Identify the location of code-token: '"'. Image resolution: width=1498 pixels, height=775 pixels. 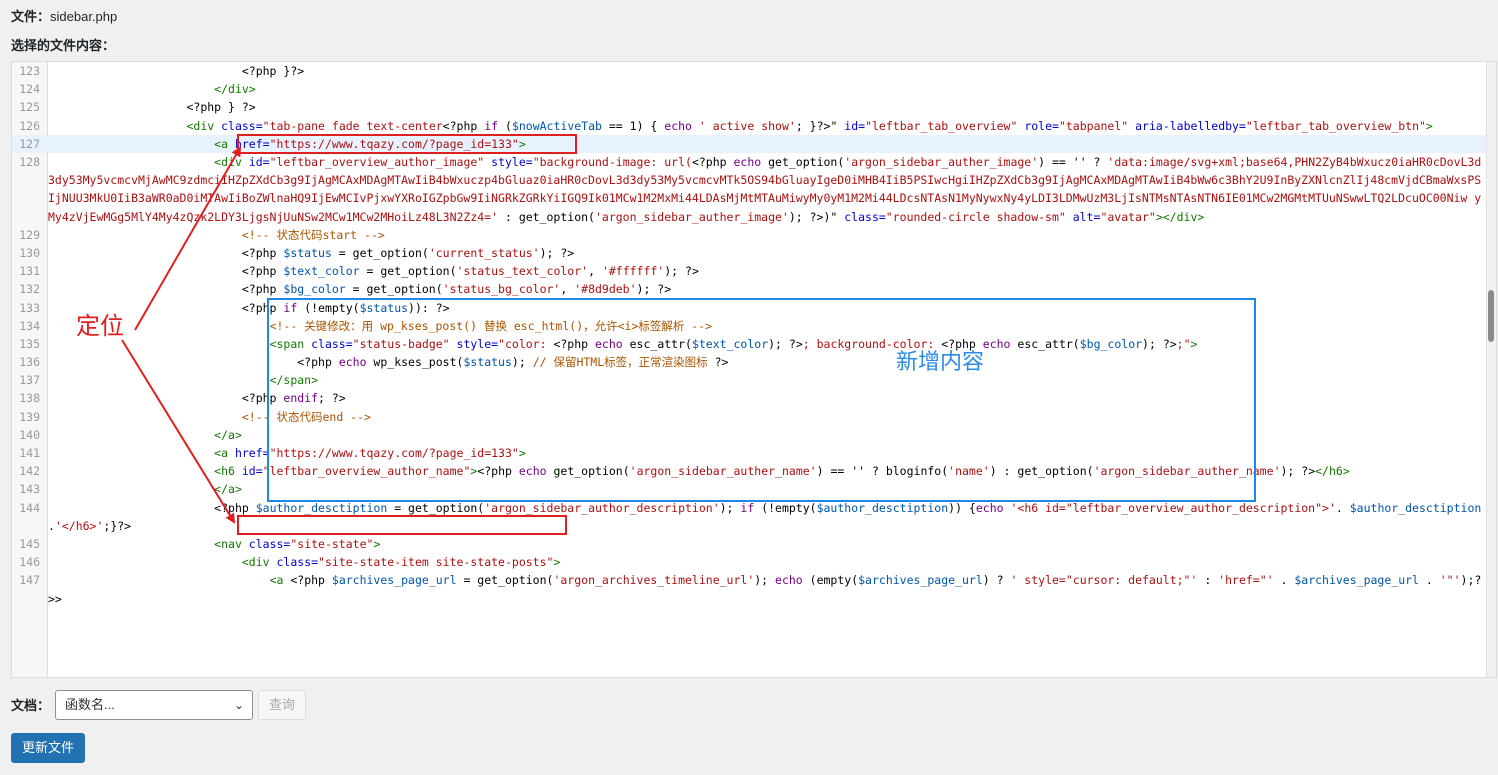
(1450, 580).